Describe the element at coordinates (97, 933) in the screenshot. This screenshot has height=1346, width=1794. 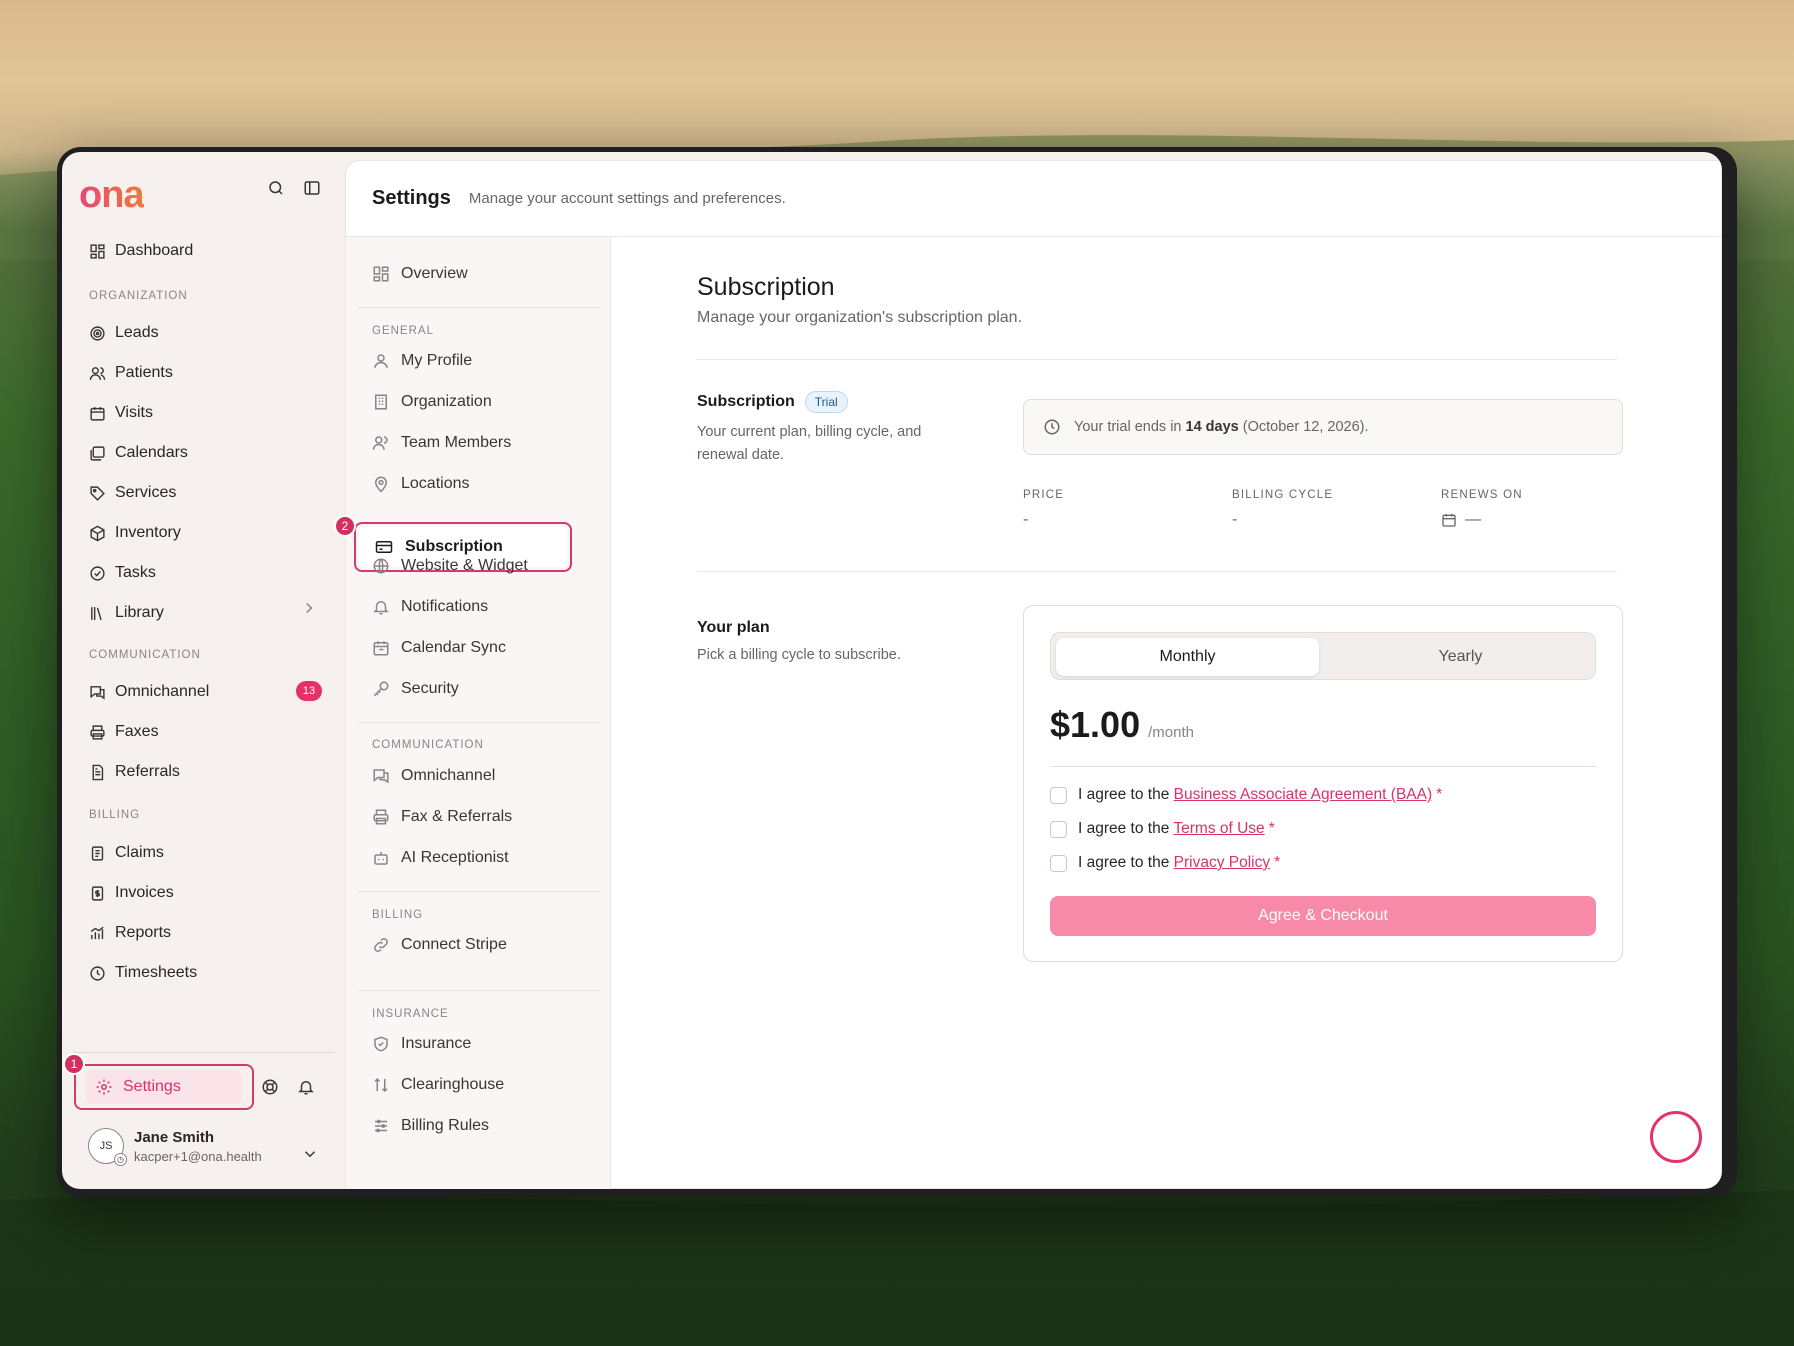
I see `chart-icon` at that location.